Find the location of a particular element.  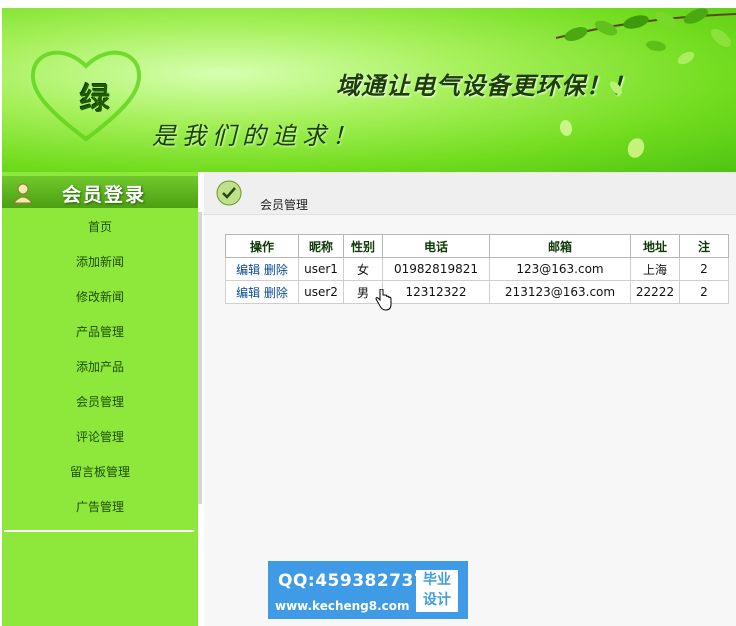

sidebar-item-ads: 广告管理 is located at coordinates (100, 507).